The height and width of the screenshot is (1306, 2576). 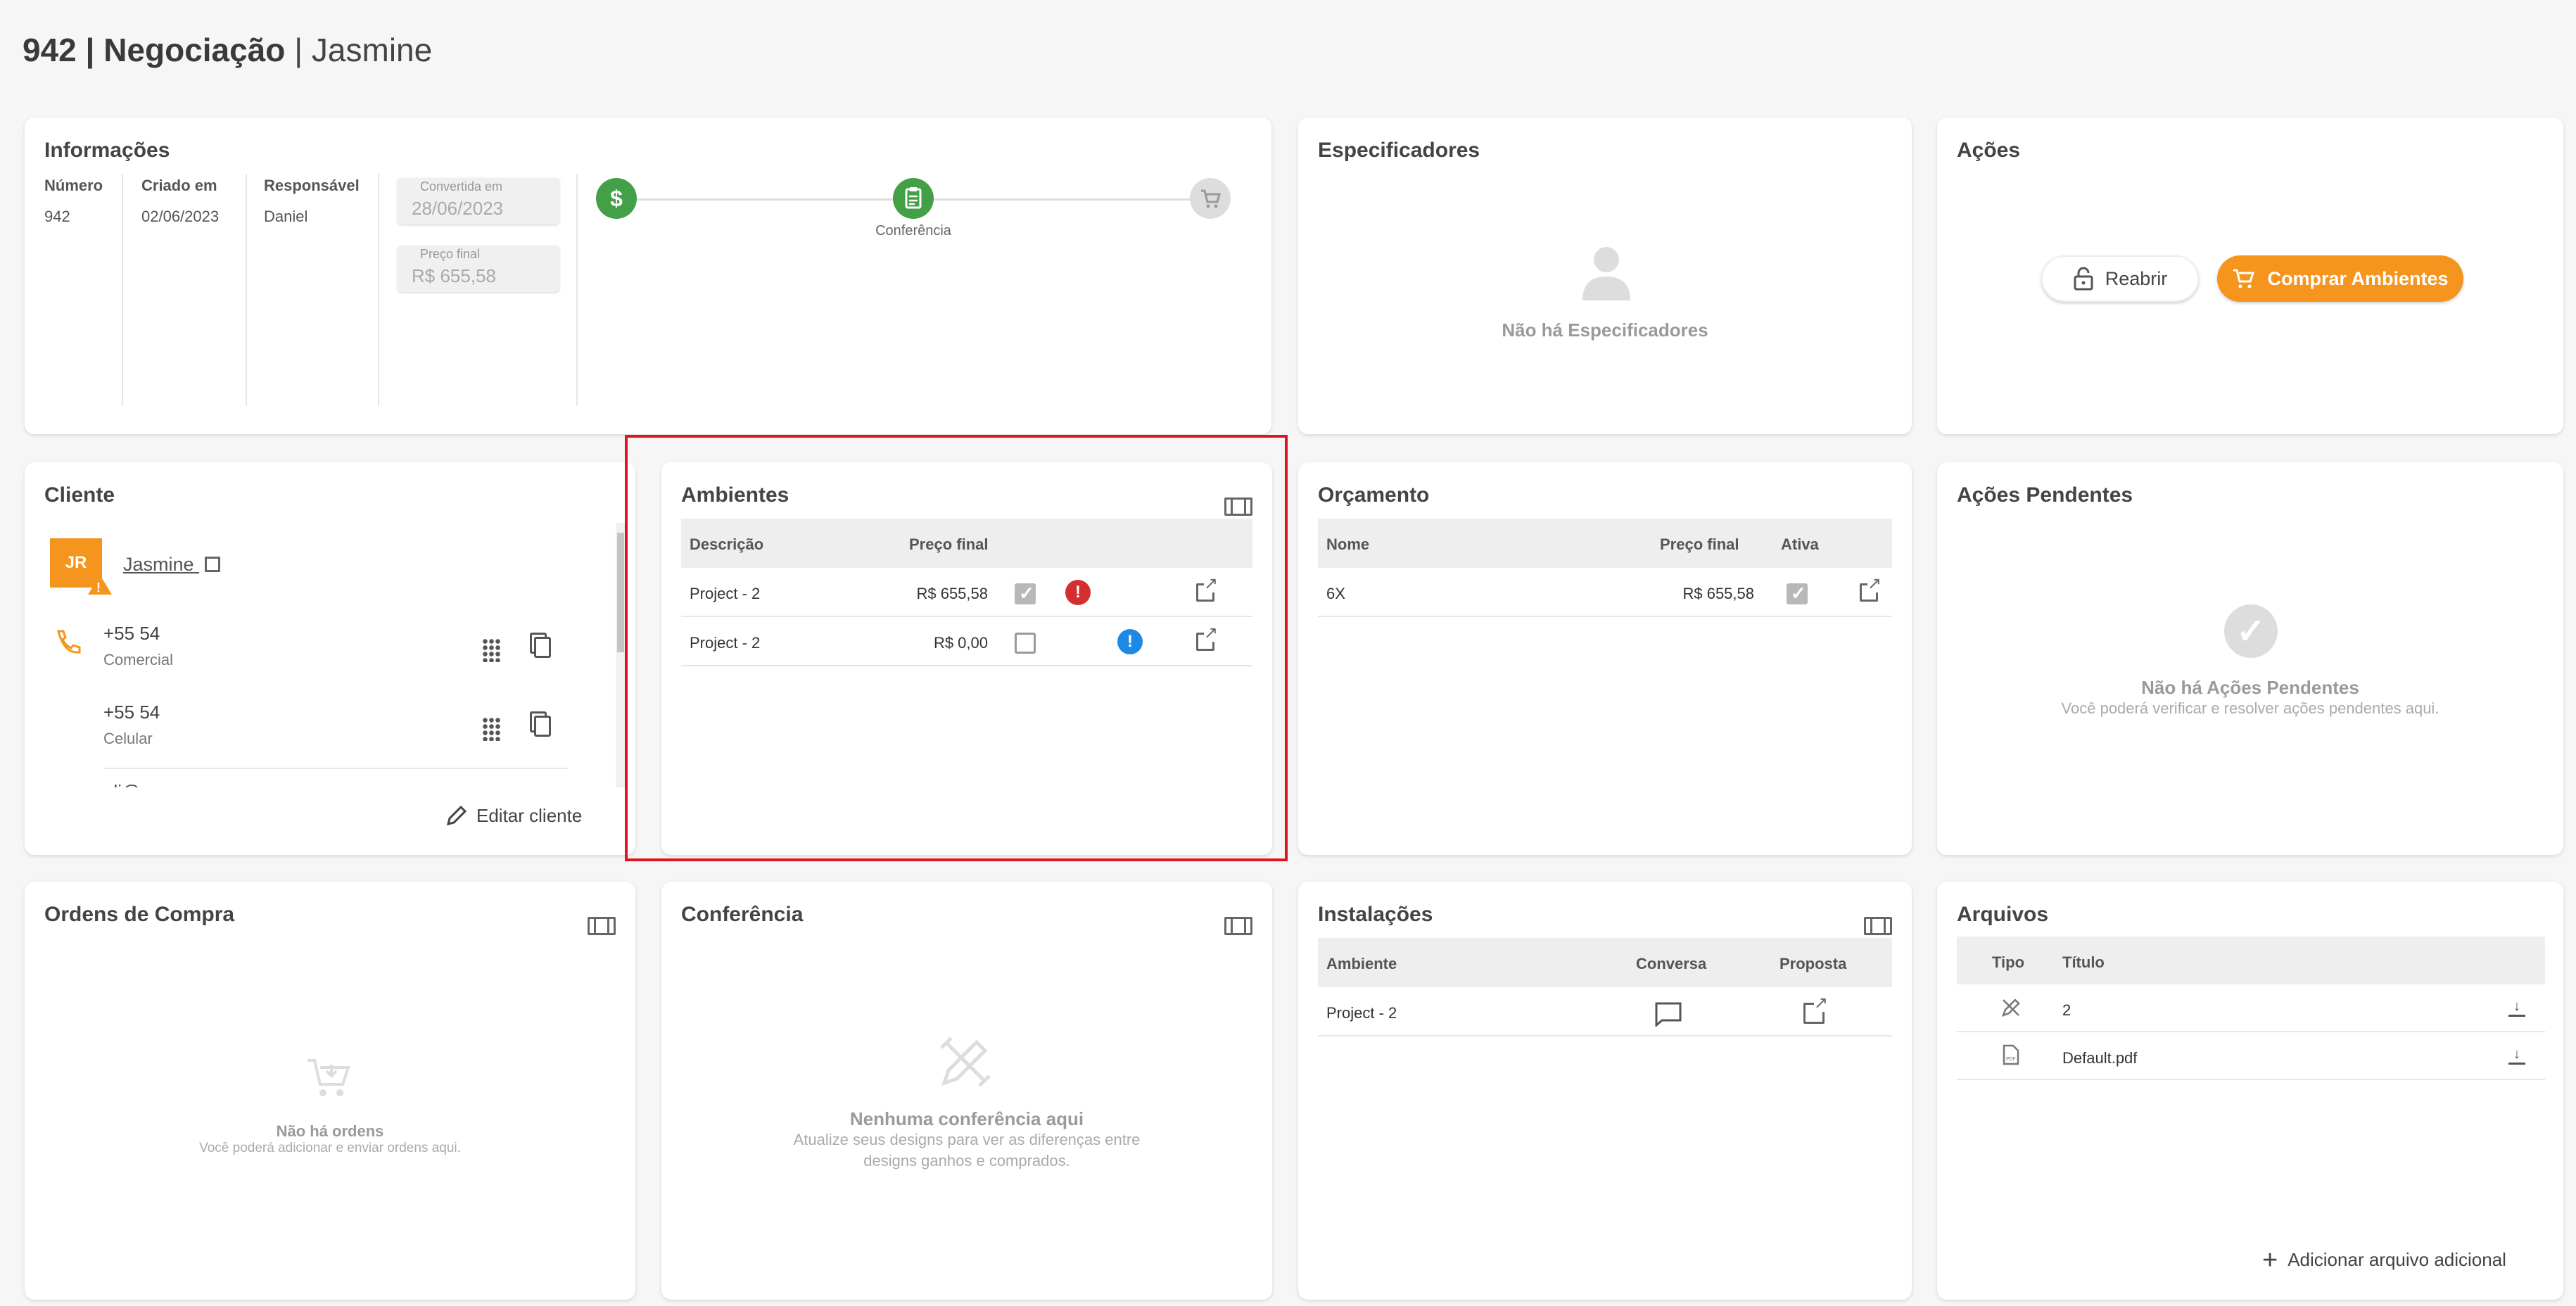 I want to click on edit-client-button: Editar cliente, so click(x=513, y=815).